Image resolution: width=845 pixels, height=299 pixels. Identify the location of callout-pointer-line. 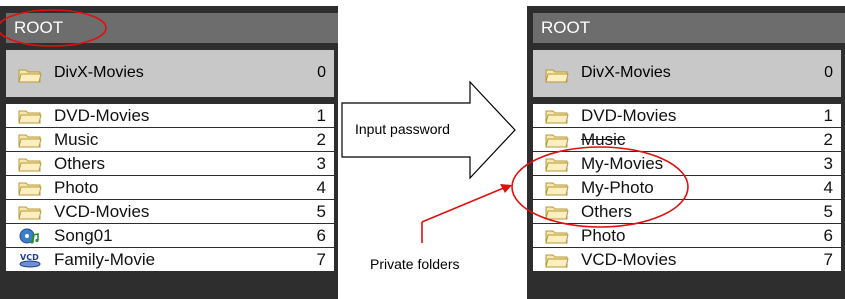
(464, 204).